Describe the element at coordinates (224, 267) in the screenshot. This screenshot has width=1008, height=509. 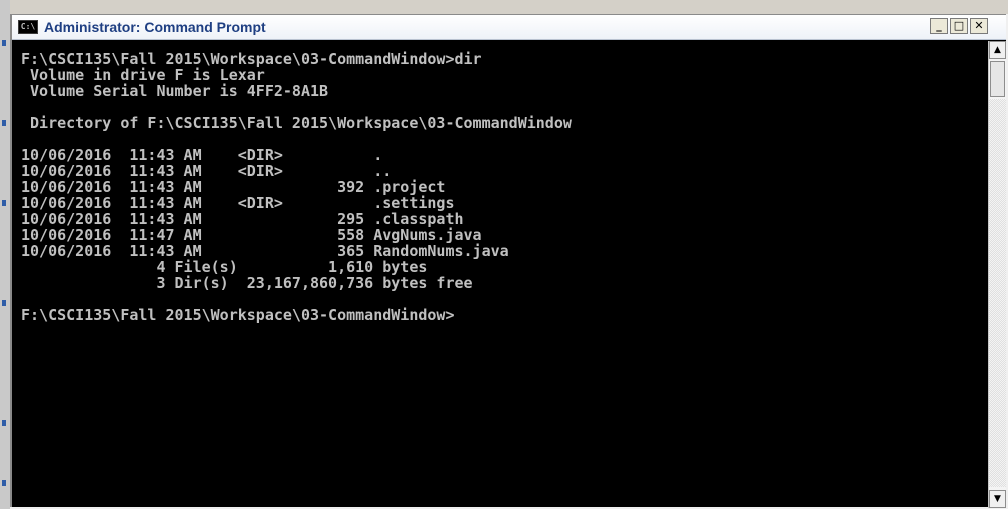
I see `console-line: 4 File(s) 1,610 bytes` at that location.